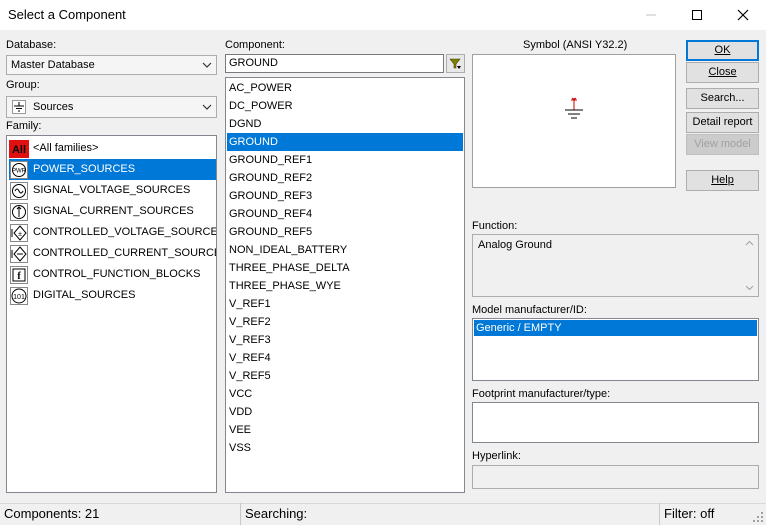 The height and width of the screenshot is (525, 766). What do you see at coordinates (31, 45) in the screenshot?
I see `database-label: Database:` at bounding box center [31, 45].